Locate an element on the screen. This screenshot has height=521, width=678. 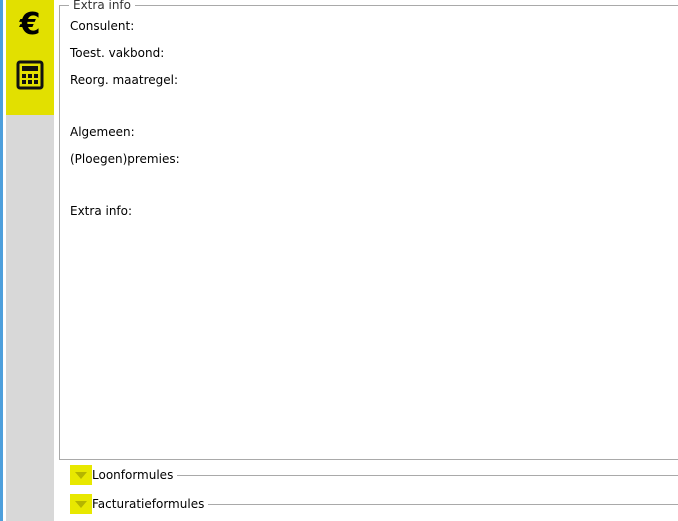
euro-button: € is located at coordinates (30, 25).